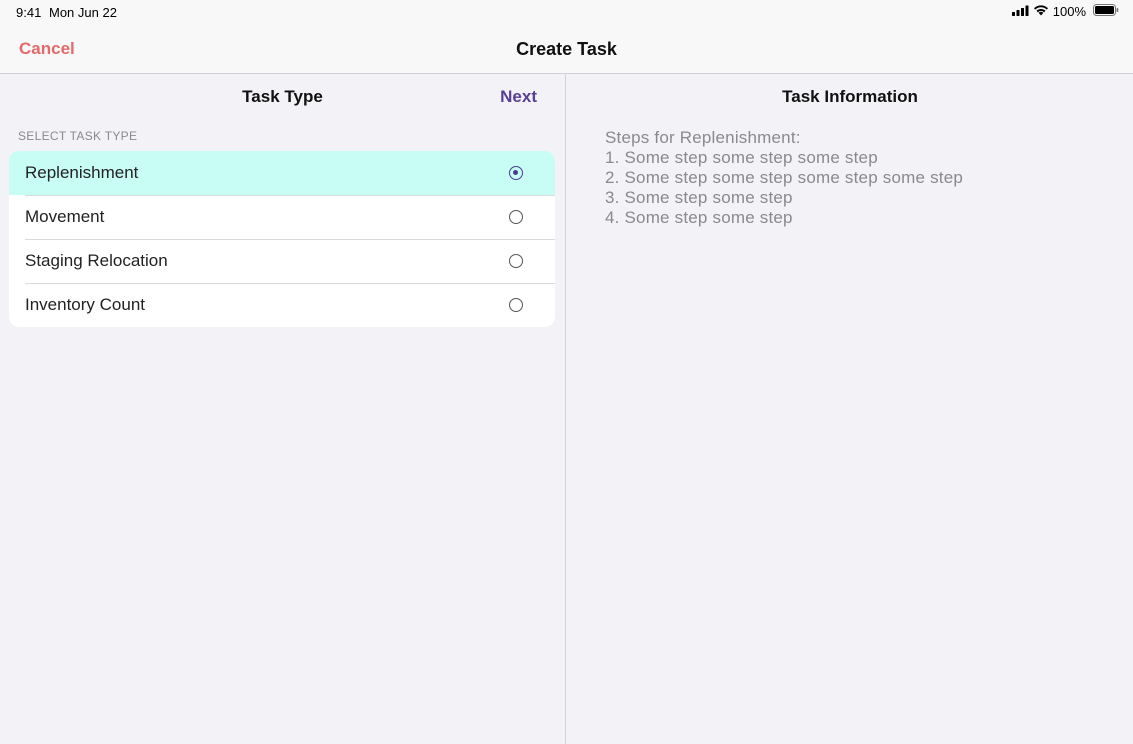 The width and height of the screenshot is (1133, 744). Describe the element at coordinates (850, 96) in the screenshot. I see `task-information-title: Task Information` at that location.